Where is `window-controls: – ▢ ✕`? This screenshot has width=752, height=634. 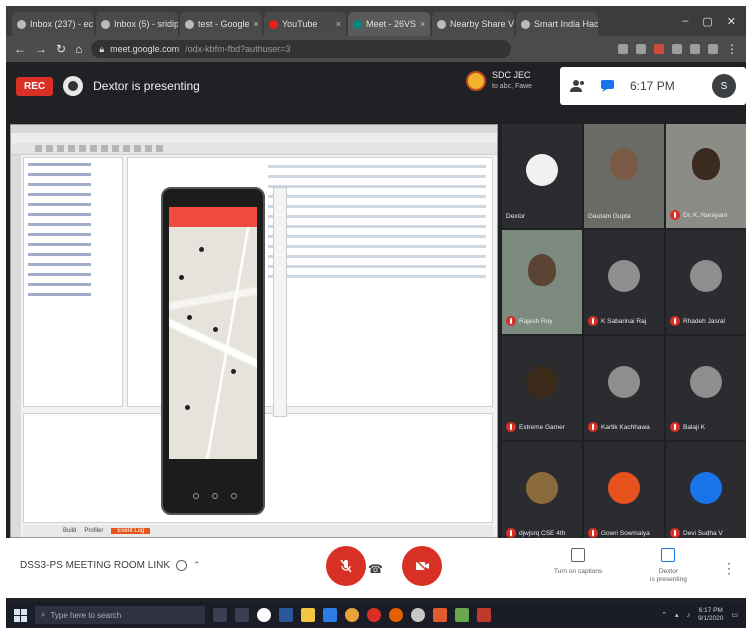
window-controls: – ▢ ✕ is located at coordinates (714, 21).